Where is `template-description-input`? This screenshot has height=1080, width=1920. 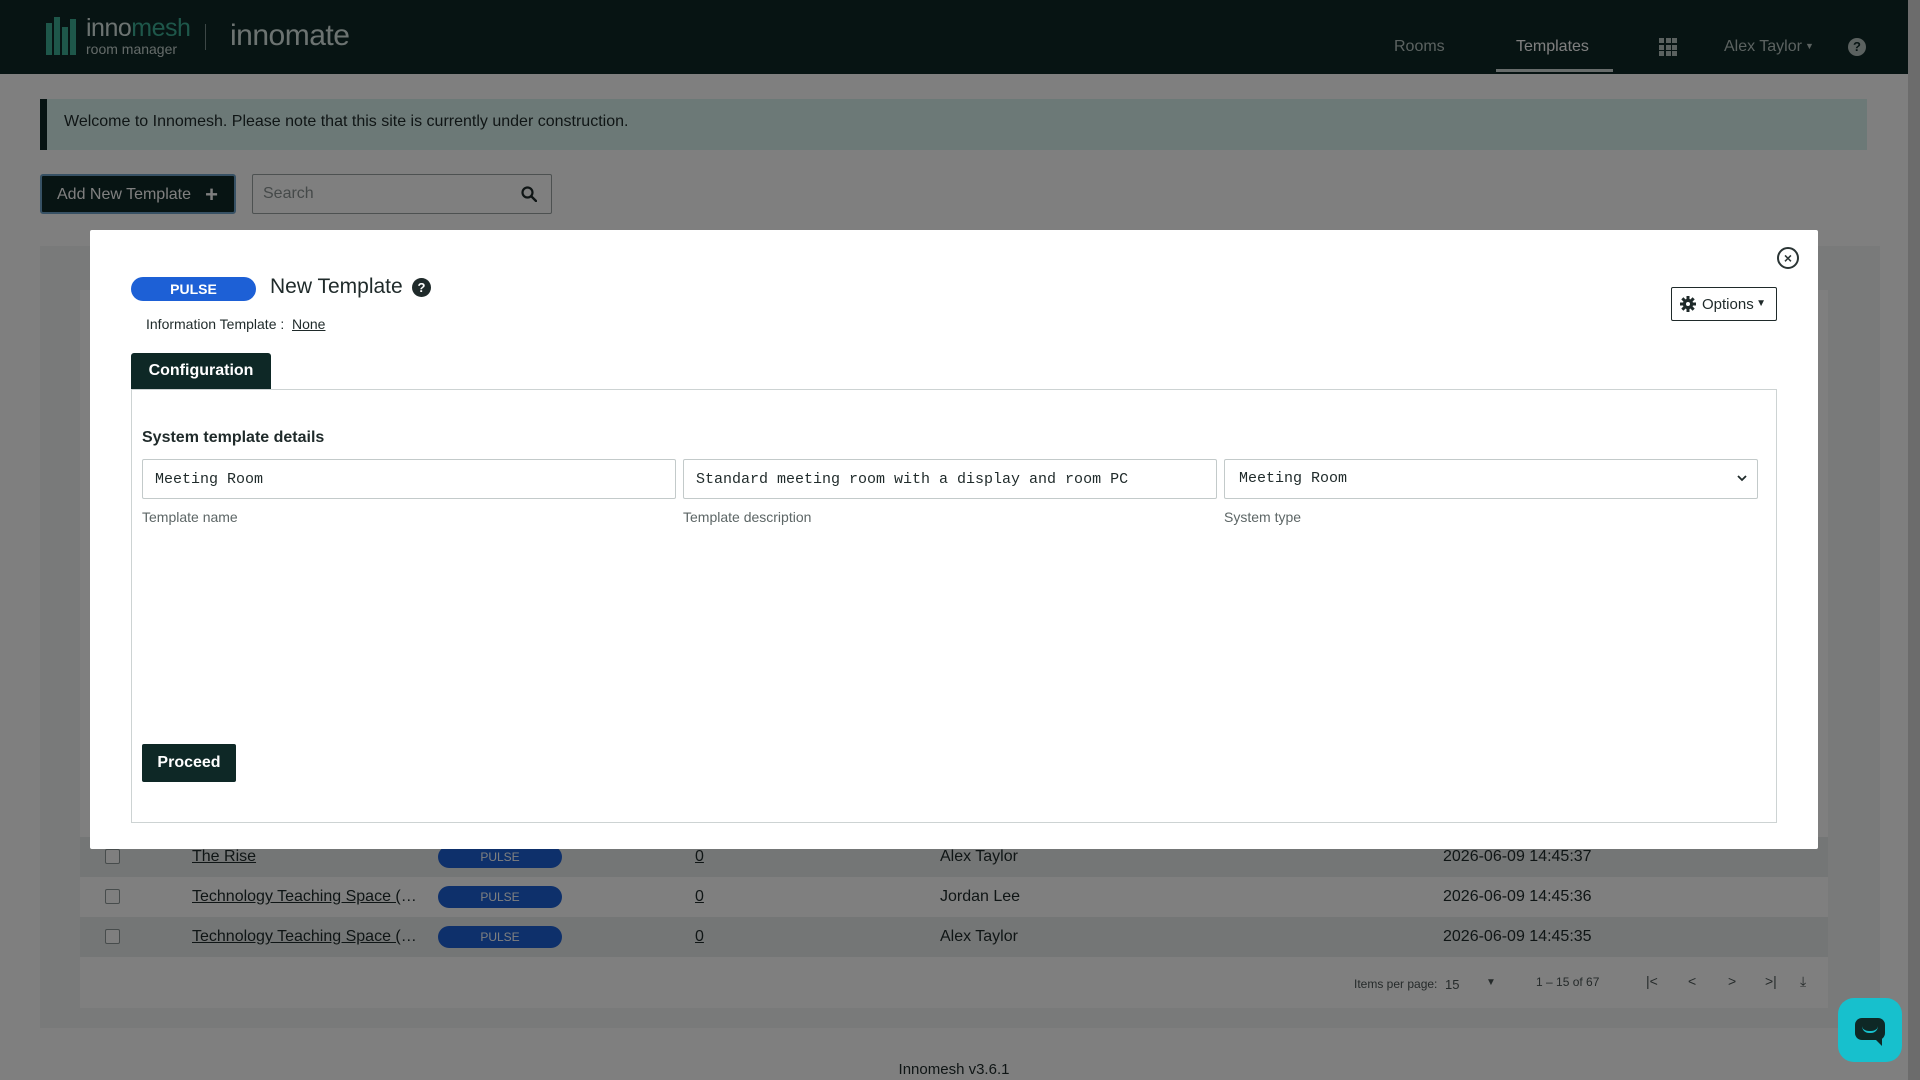
template-description-input is located at coordinates (950, 479).